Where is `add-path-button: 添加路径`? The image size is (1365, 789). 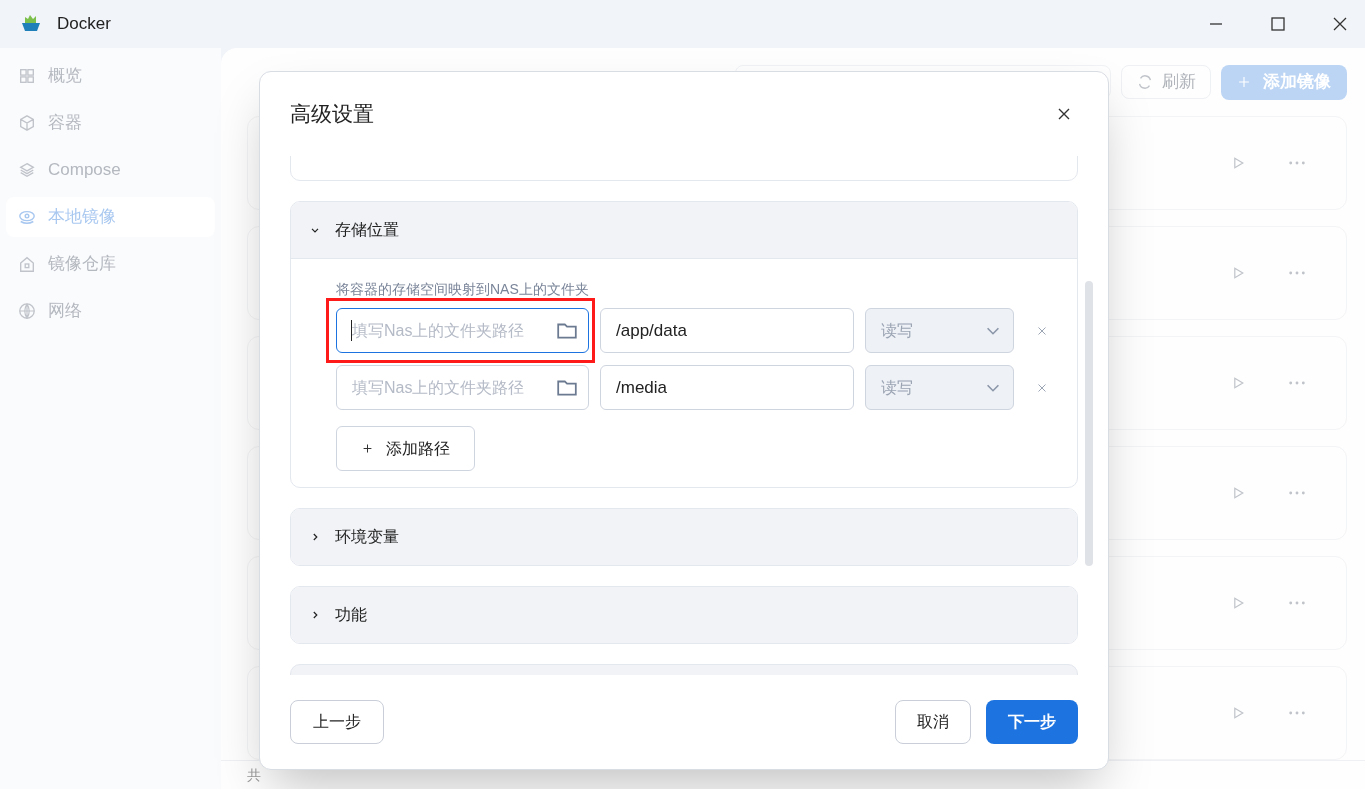 add-path-button: 添加路径 is located at coordinates (405, 448).